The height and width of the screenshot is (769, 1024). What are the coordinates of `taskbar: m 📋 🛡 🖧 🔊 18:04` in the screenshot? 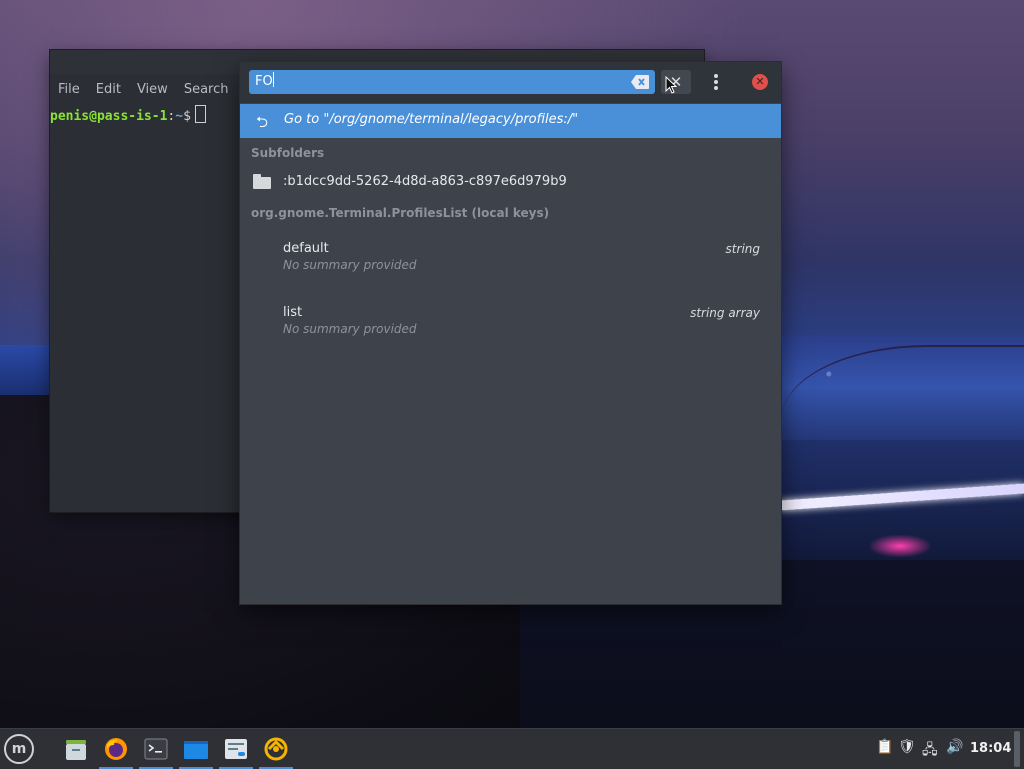 It's located at (512, 748).